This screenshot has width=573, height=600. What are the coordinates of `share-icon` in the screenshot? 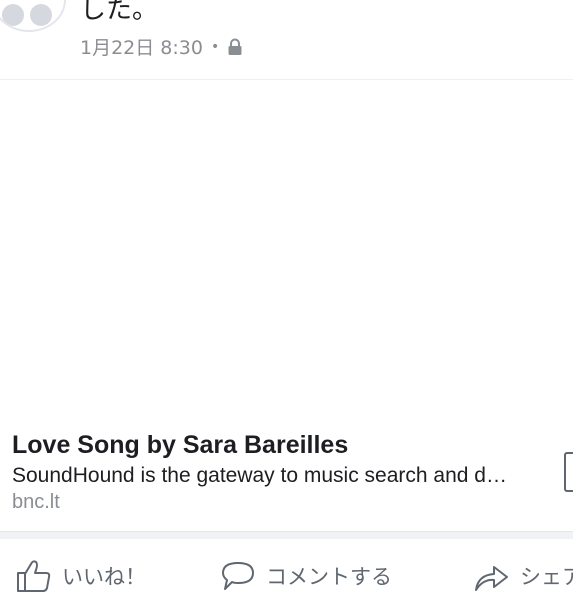 It's located at (491, 578).